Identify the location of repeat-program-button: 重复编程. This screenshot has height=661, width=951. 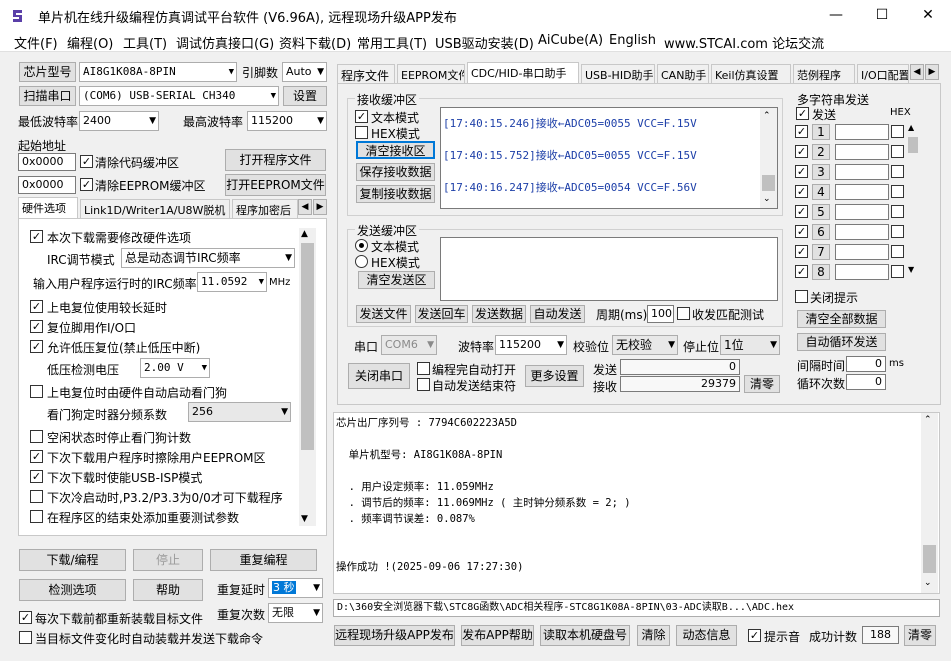
(263, 560).